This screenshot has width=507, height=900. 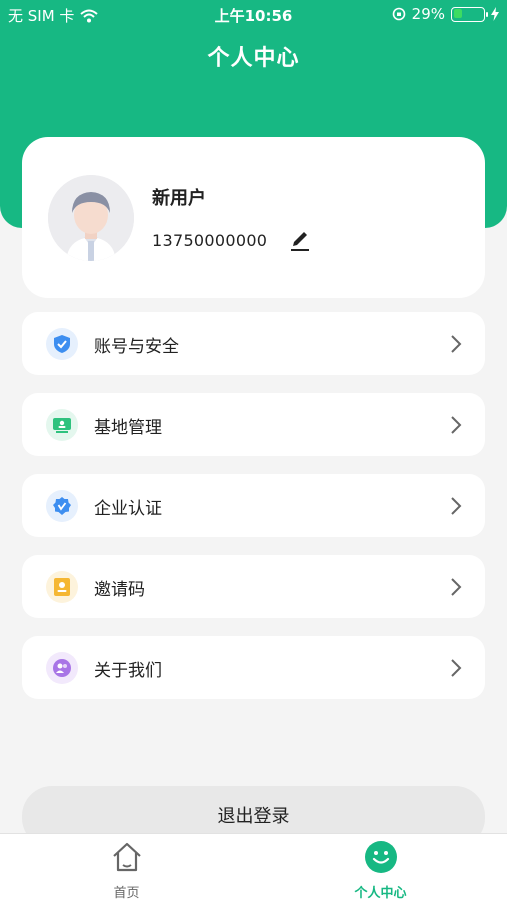 What do you see at coordinates (128, 509) in the screenshot?
I see `menu-label: 企业认证` at bounding box center [128, 509].